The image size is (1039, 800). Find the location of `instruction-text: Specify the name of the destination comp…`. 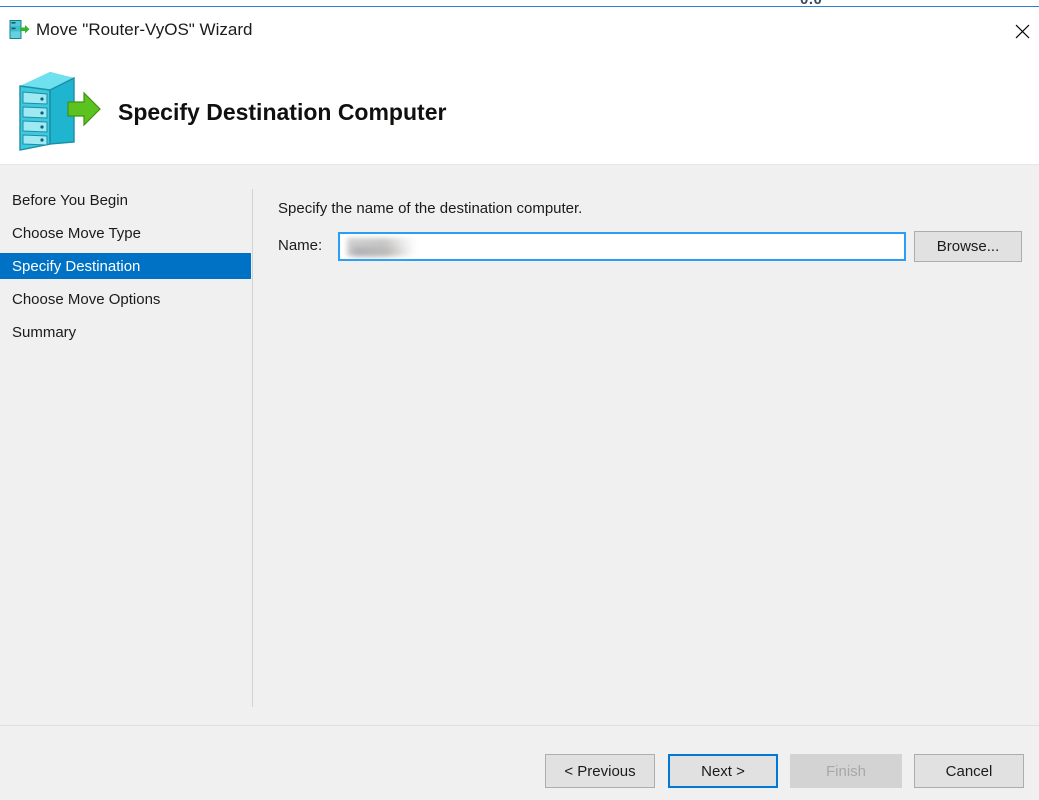

instruction-text: Specify the name of the destination comp… is located at coordinates (430, 208).